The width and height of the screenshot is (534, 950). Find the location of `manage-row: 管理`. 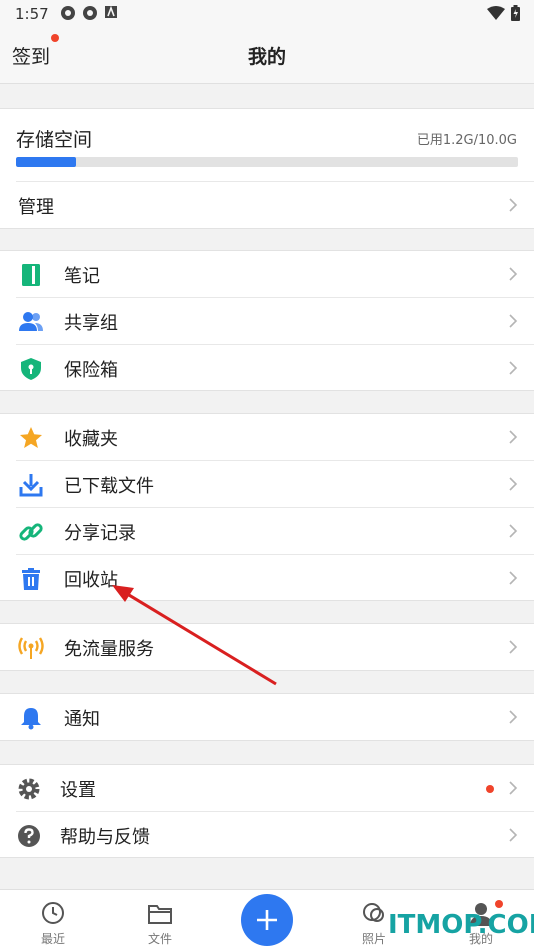

manage-row: 管理 is located at coordinates (267, 205).